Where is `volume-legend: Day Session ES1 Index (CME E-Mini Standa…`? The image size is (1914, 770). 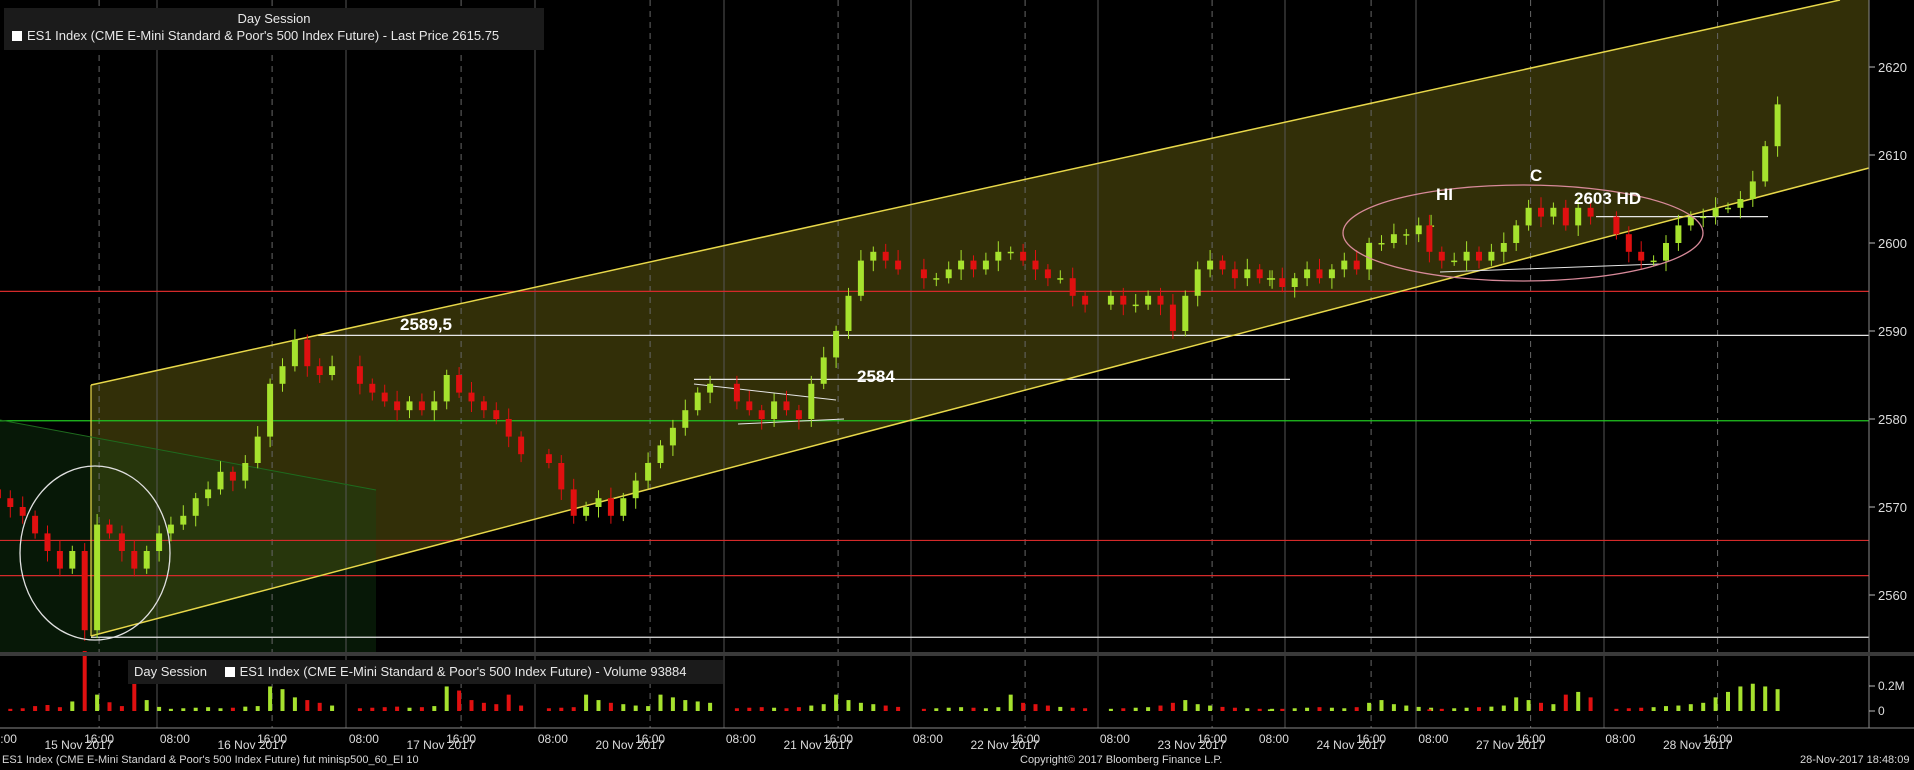 volume-legend: Day Session ES1 Index (CME E-Mini Standa… is located at coordinates (425, 672).